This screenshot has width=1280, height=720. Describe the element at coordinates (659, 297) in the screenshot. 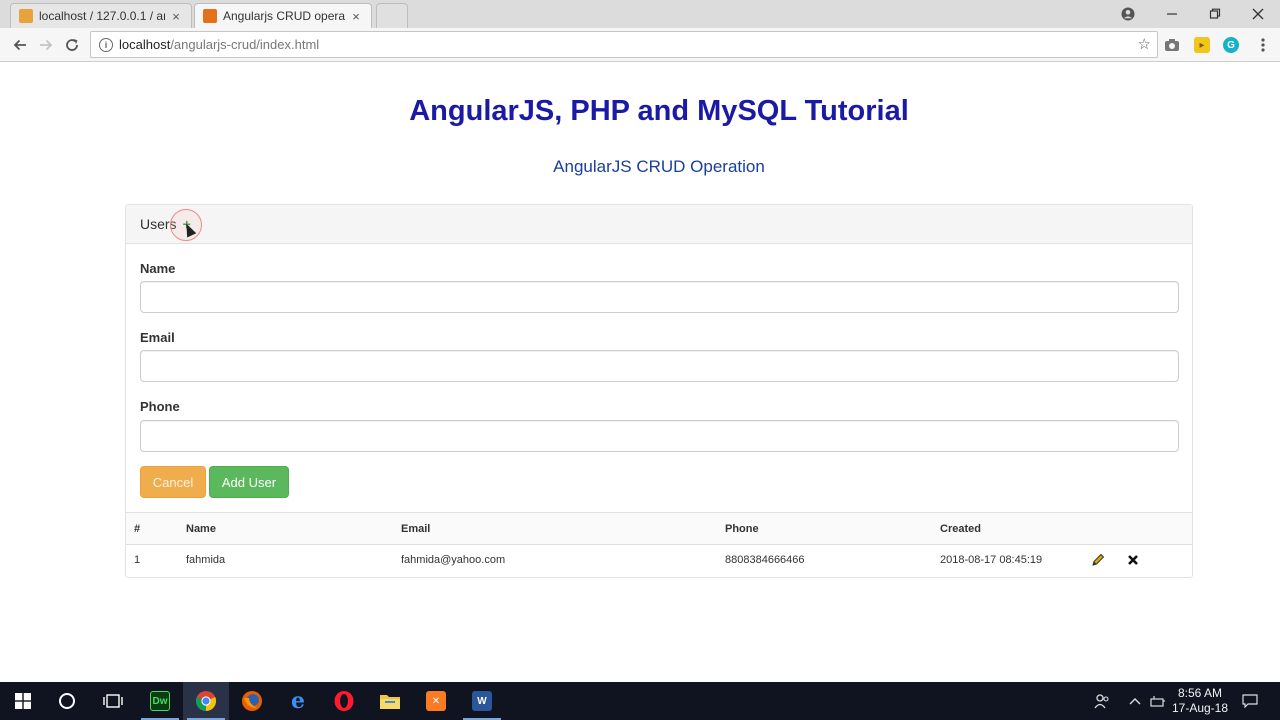

I see `name-input` at that location.